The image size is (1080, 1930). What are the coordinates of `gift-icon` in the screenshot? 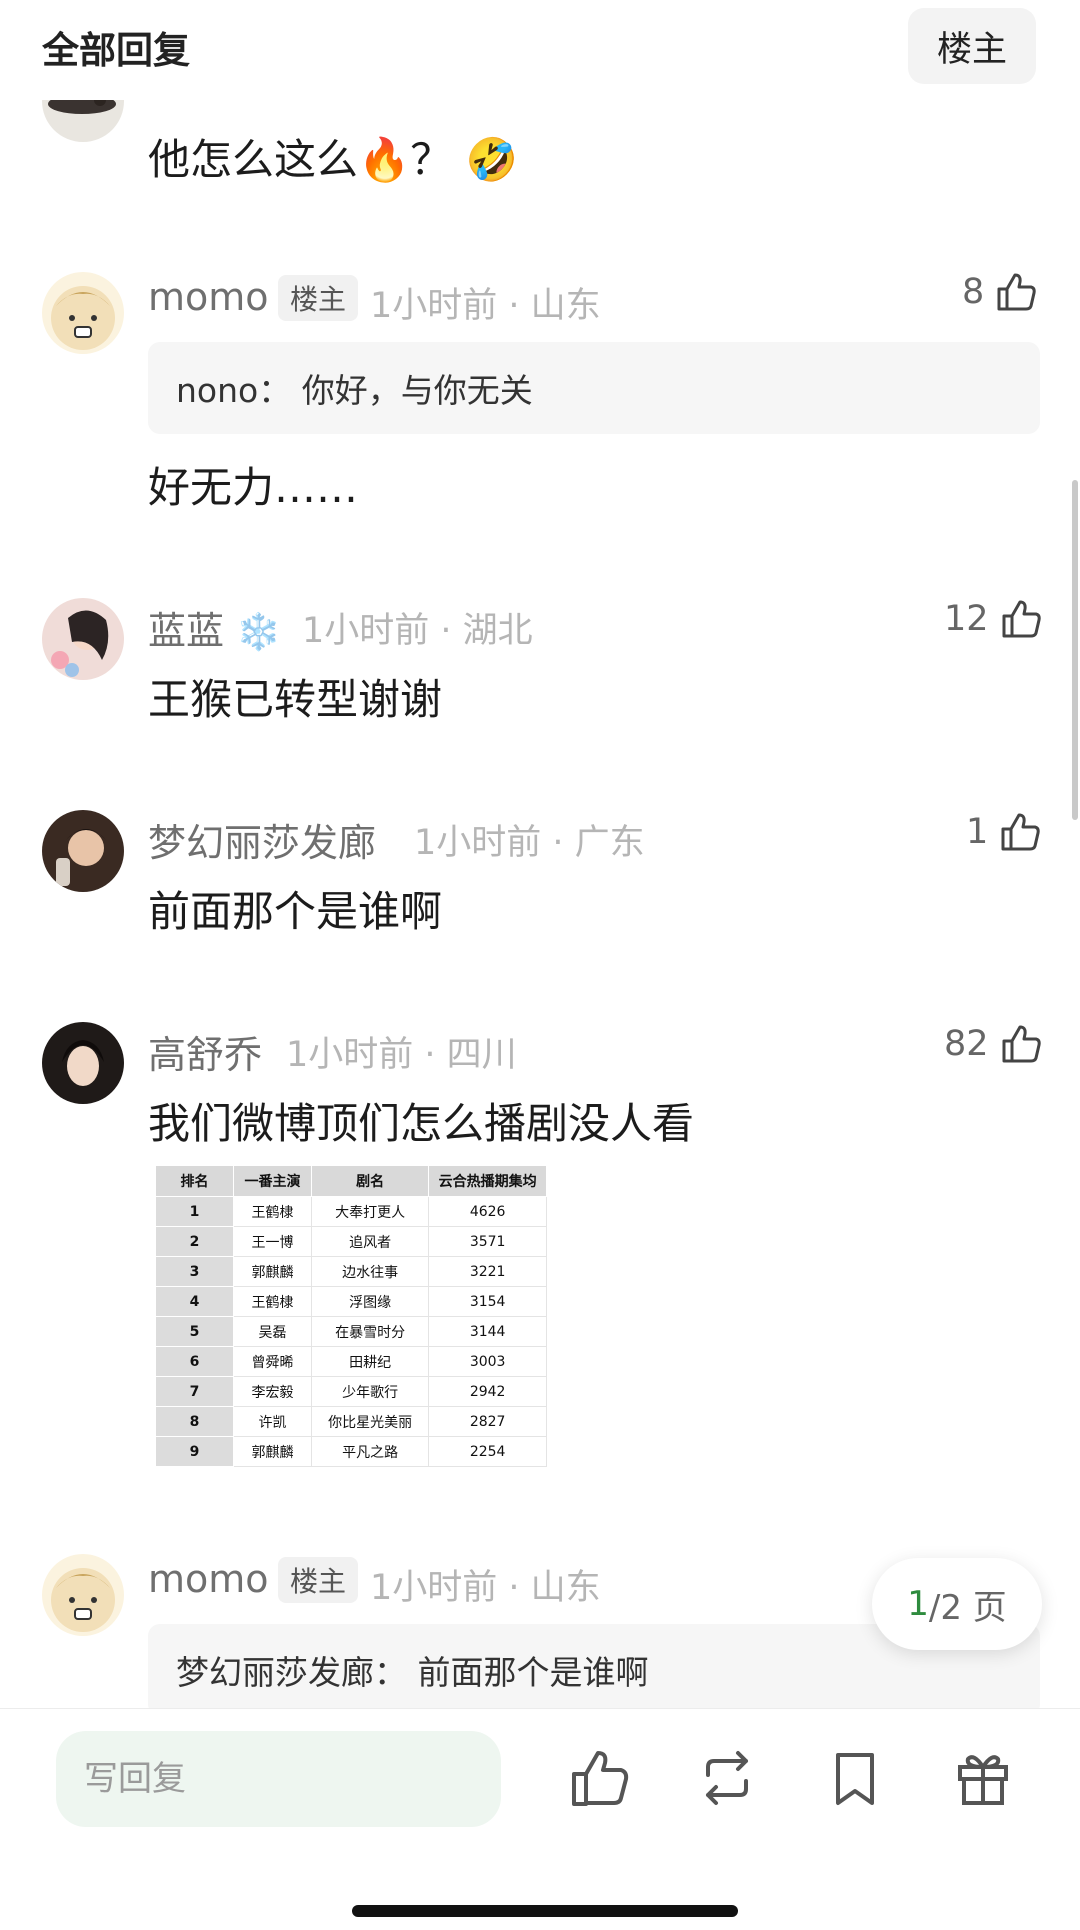 It's located at (983, 1778).